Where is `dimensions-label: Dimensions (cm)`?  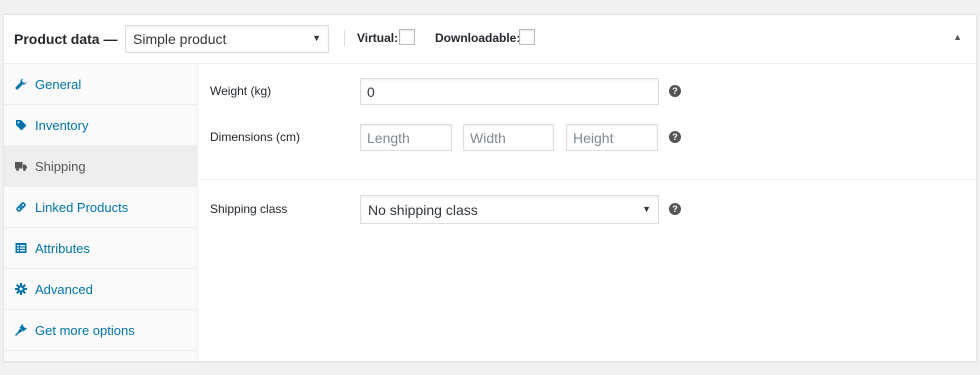
dimensions-label: Dimensions (cm) is located at coordinates (255, 137).